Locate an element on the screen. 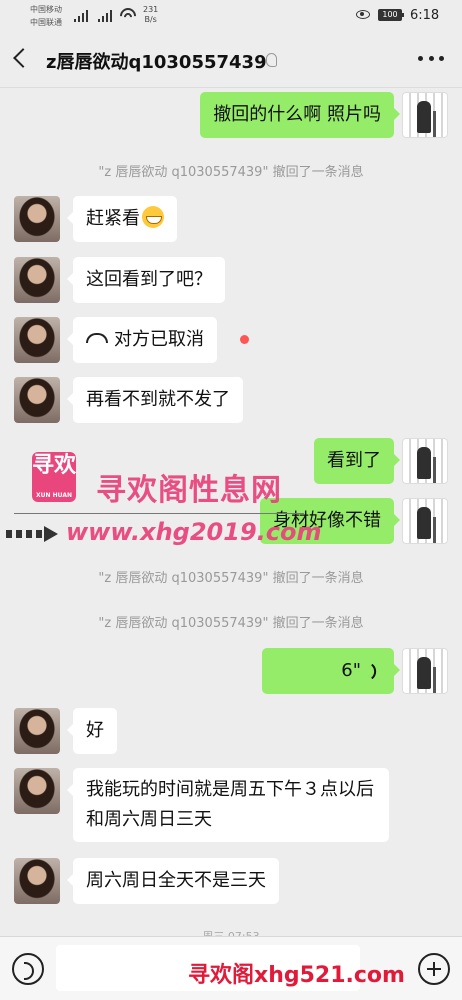  watermark-divider is located at coordinates (159, 513).